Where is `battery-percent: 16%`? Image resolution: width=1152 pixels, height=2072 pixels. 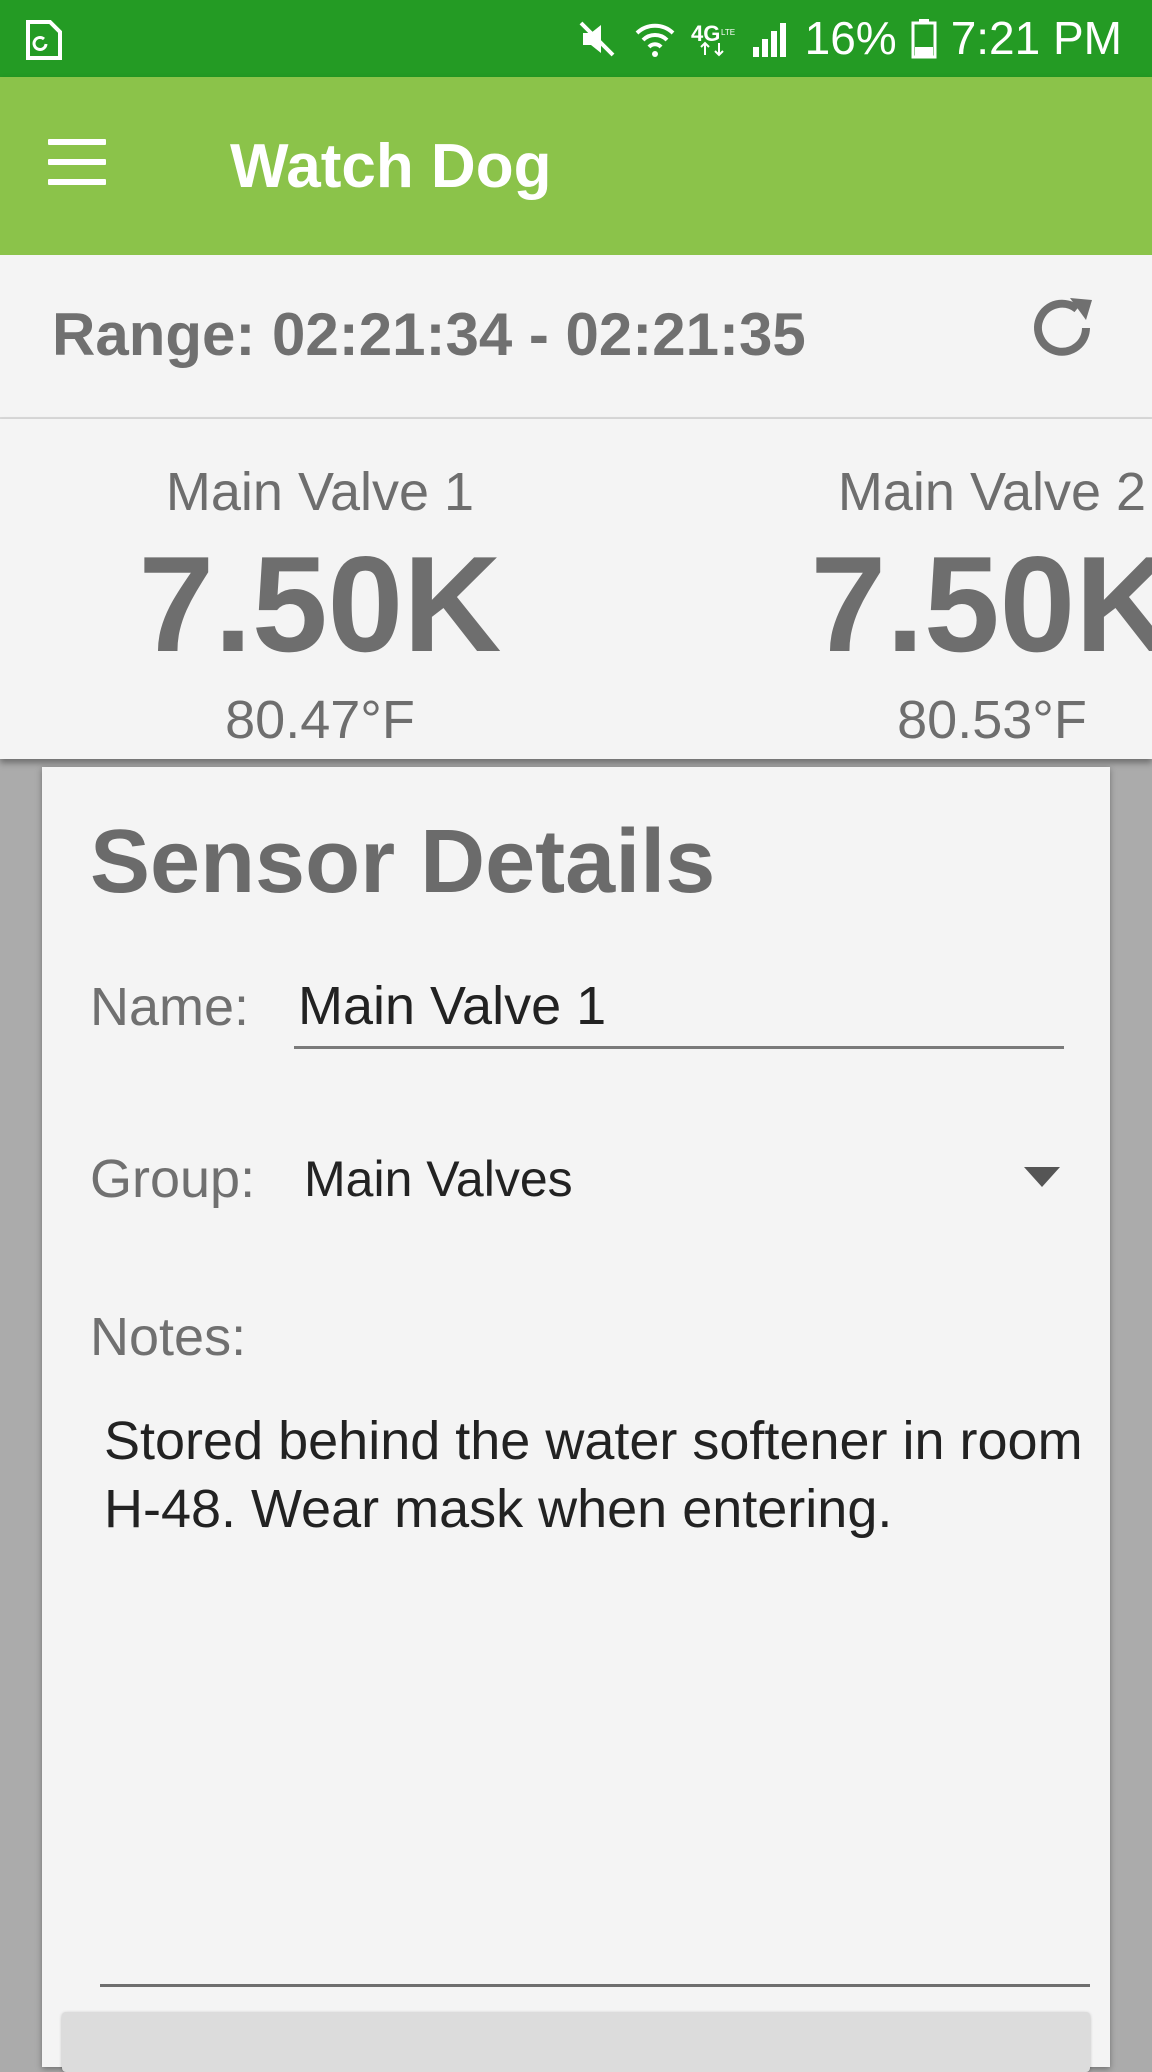 battery-percent: 16% is located at coordinates (850, 38).